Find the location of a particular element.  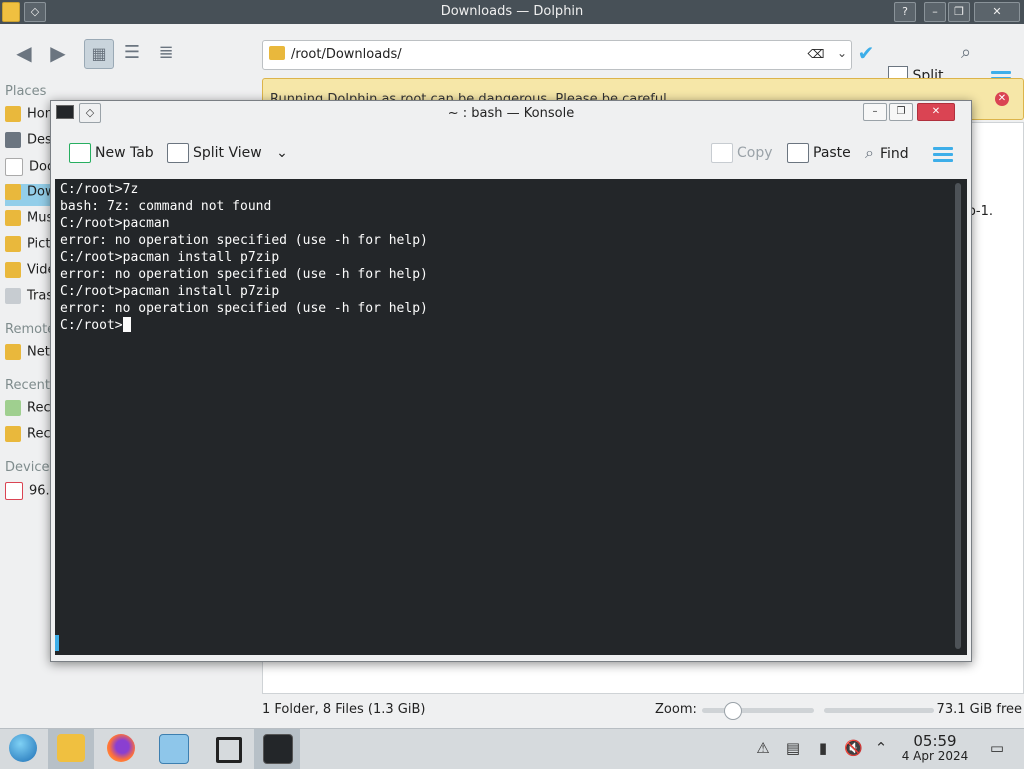

location-bar: /root/Downloads/ ⌫ ⌄ is located at coordinates (557, 55).